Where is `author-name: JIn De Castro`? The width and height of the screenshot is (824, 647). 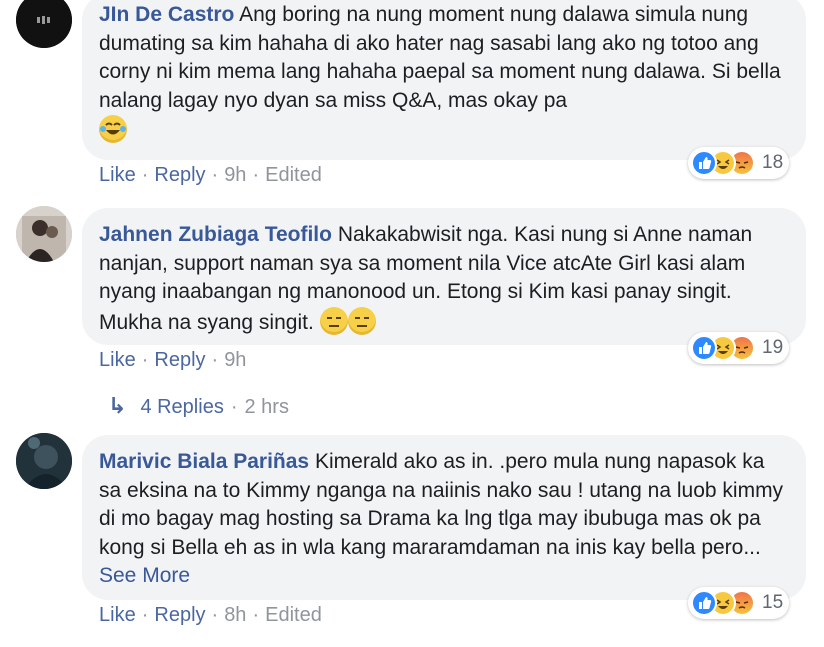 author-name: JIn De Castro is located at coordinates (166, 14).